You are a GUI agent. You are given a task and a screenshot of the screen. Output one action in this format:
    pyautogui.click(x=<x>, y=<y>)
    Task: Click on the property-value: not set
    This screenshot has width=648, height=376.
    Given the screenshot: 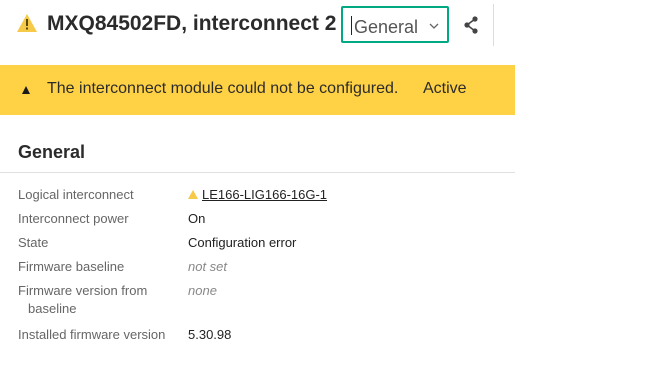 What is the action you would take?
    pyautogui.click(x=208, y=266)
    